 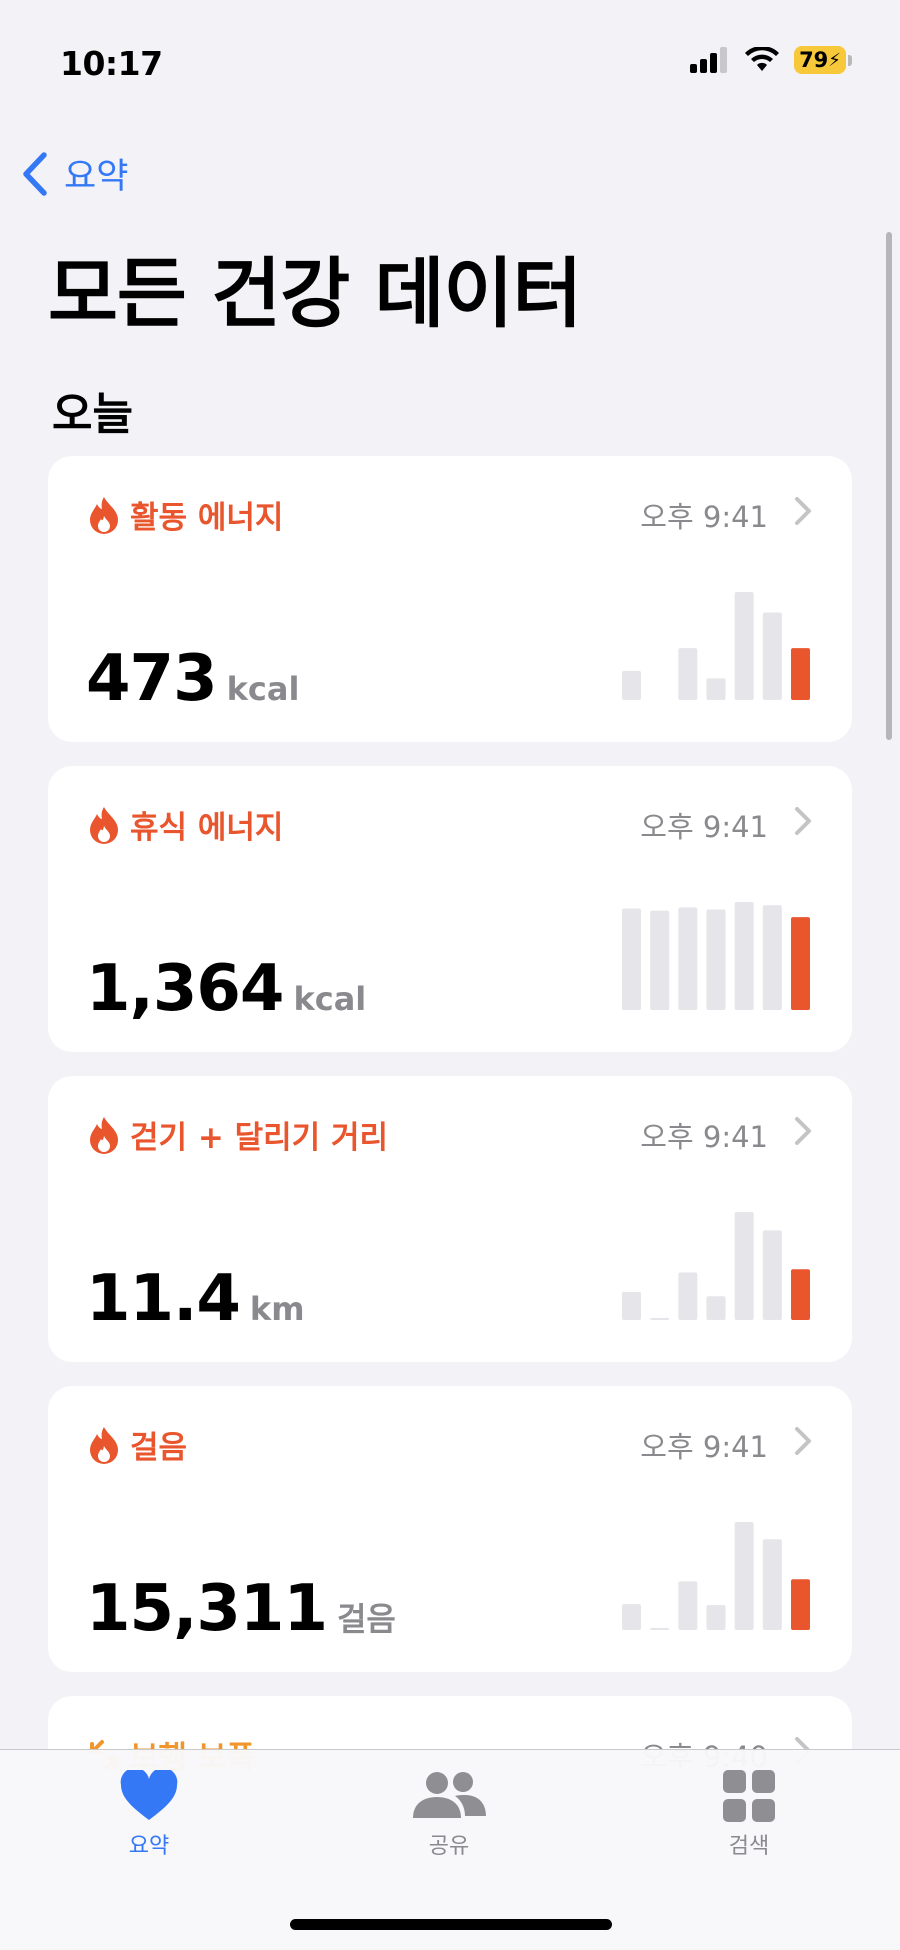 I want to click on charging-bolt-icon: ⚡, so click(x=834, y=60).